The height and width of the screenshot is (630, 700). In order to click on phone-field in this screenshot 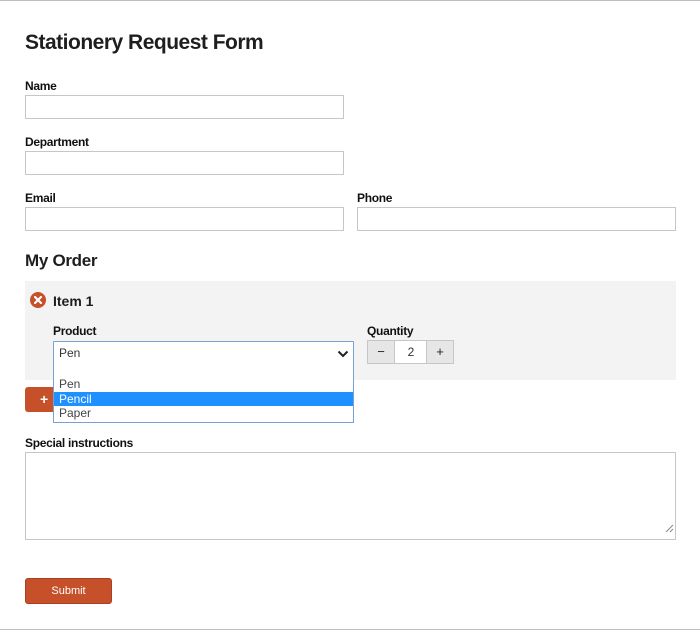, I will do `click(516, 219)`.